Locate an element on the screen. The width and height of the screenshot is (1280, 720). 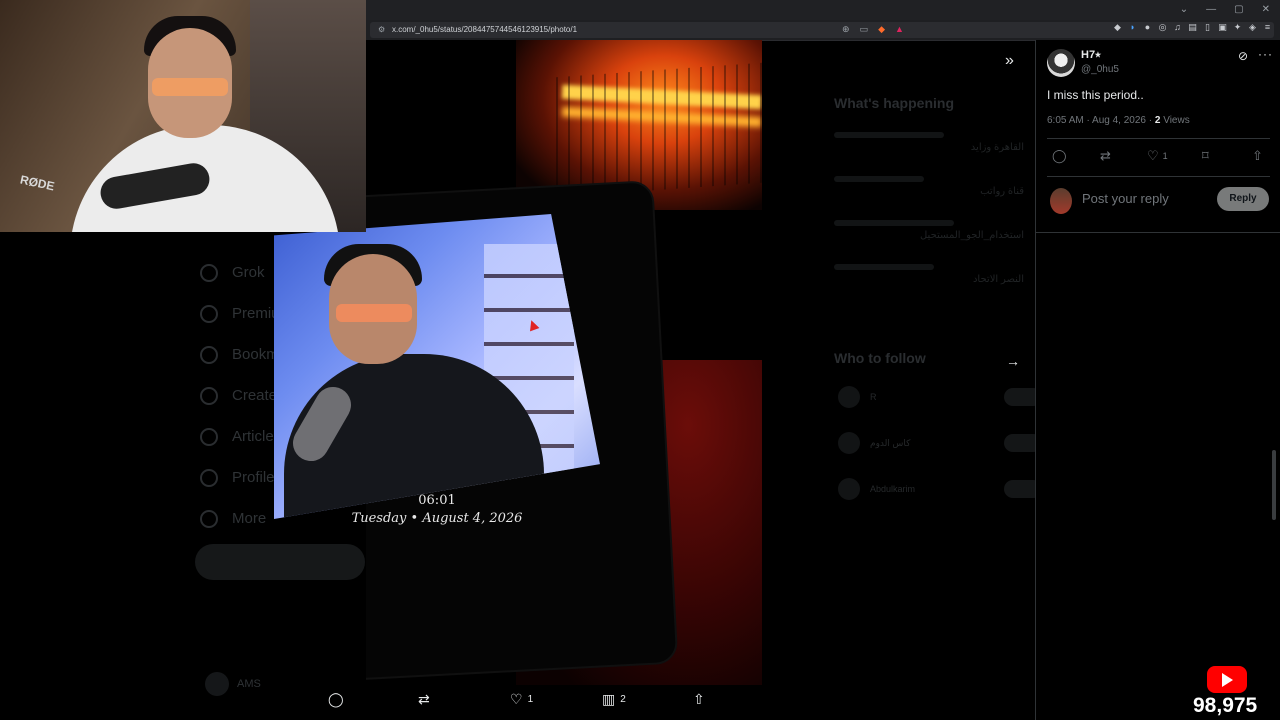
follow-suggestion: Abdulkarim is located at coordinates (940, 489).